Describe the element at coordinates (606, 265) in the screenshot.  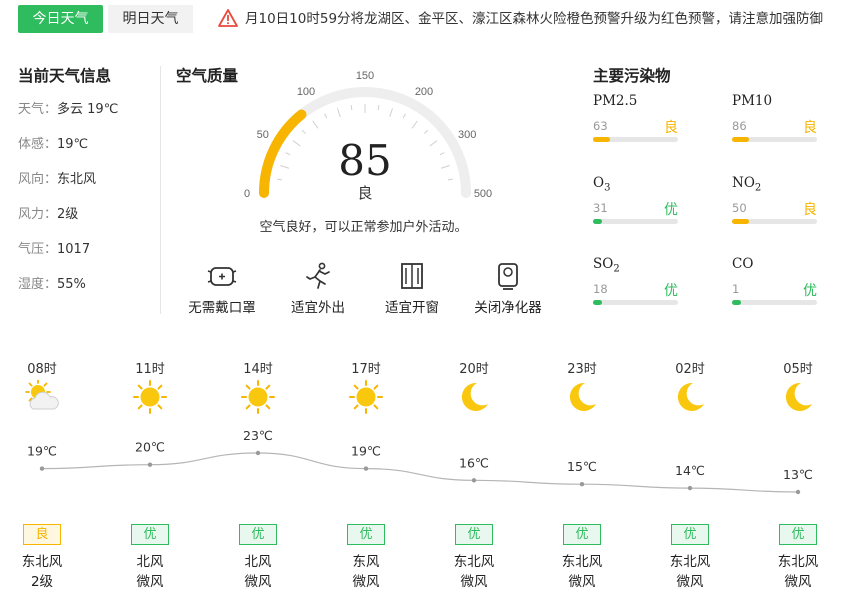
I see `pollutant-name: SO2` at that location.